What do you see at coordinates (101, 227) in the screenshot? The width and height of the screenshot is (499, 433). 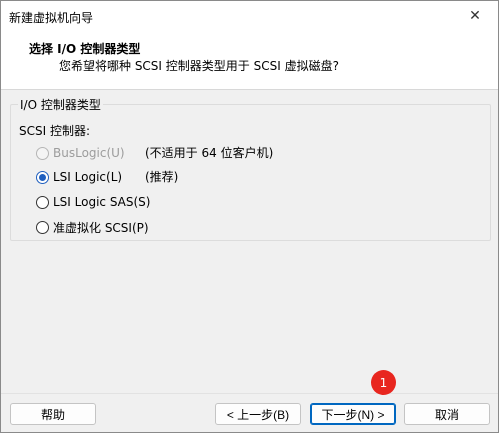 I see `radio-label-pvscsi: 准虚拟化 SCSI(P)` at bounding box center [101, 227].